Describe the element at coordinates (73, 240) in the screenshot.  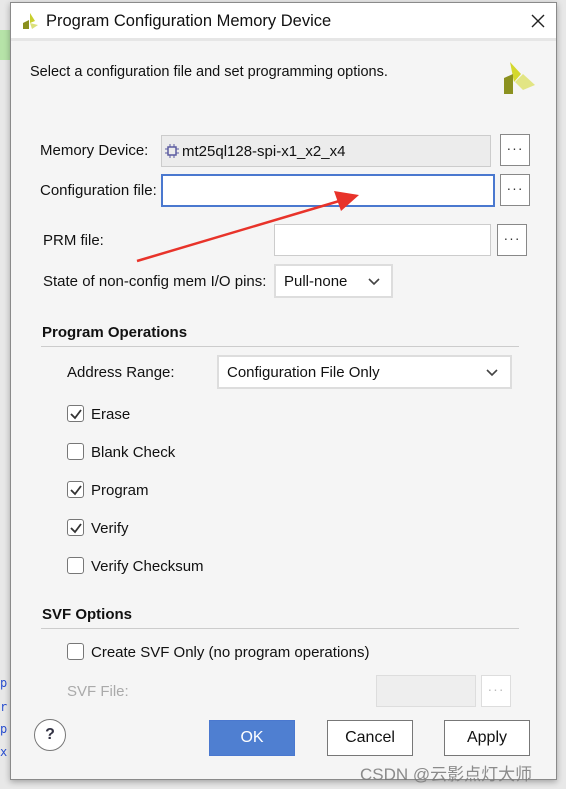
I see `prm-file-label: PRM file:` at that location.